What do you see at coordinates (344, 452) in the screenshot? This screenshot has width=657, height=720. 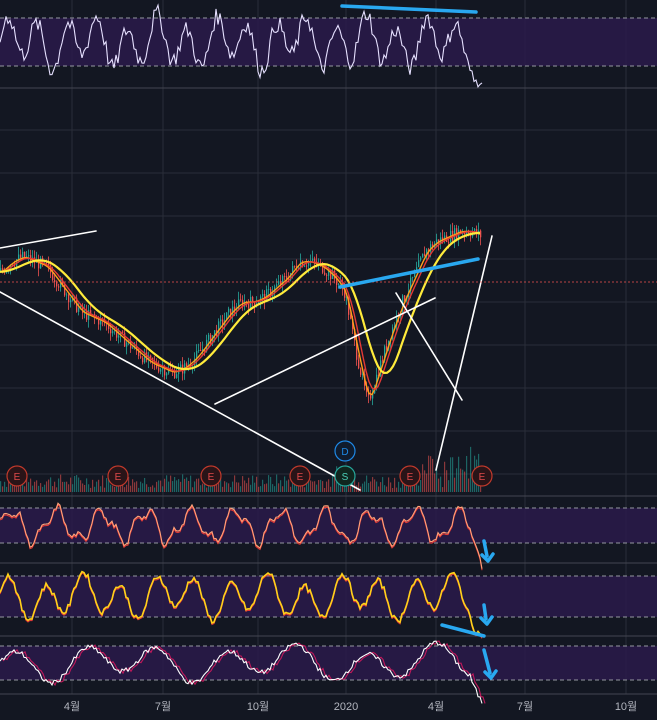 I see `dividend-marker-label: D` at bounding box center [344, 452].